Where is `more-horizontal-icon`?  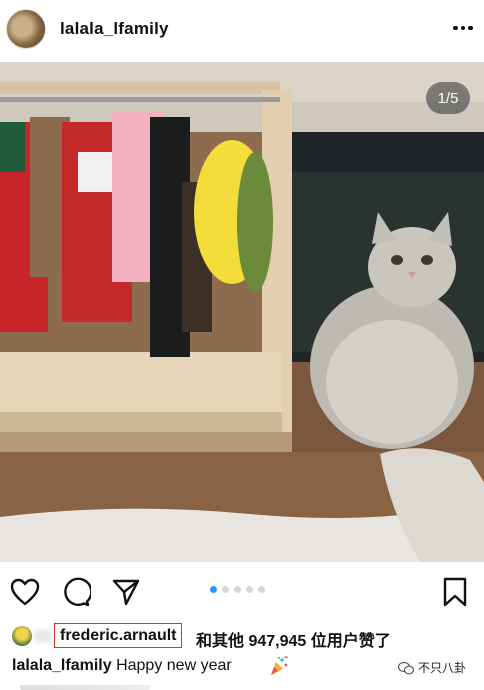 more-horizontal-icon is located at coordinates (463, 28).